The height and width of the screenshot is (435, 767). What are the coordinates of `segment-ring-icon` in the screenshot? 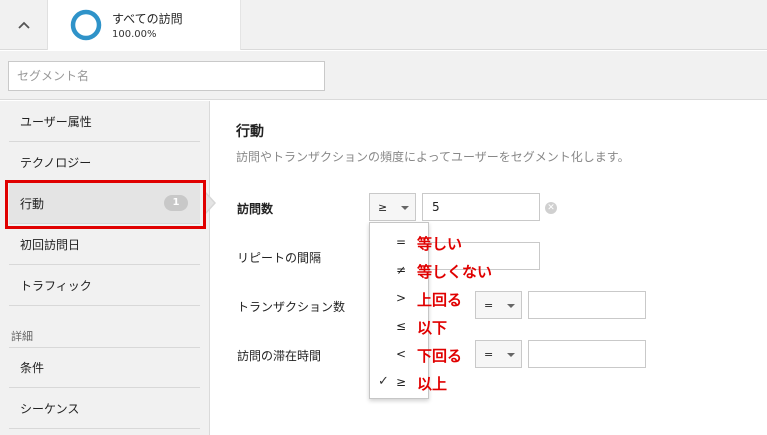 It's located at (86, 27).